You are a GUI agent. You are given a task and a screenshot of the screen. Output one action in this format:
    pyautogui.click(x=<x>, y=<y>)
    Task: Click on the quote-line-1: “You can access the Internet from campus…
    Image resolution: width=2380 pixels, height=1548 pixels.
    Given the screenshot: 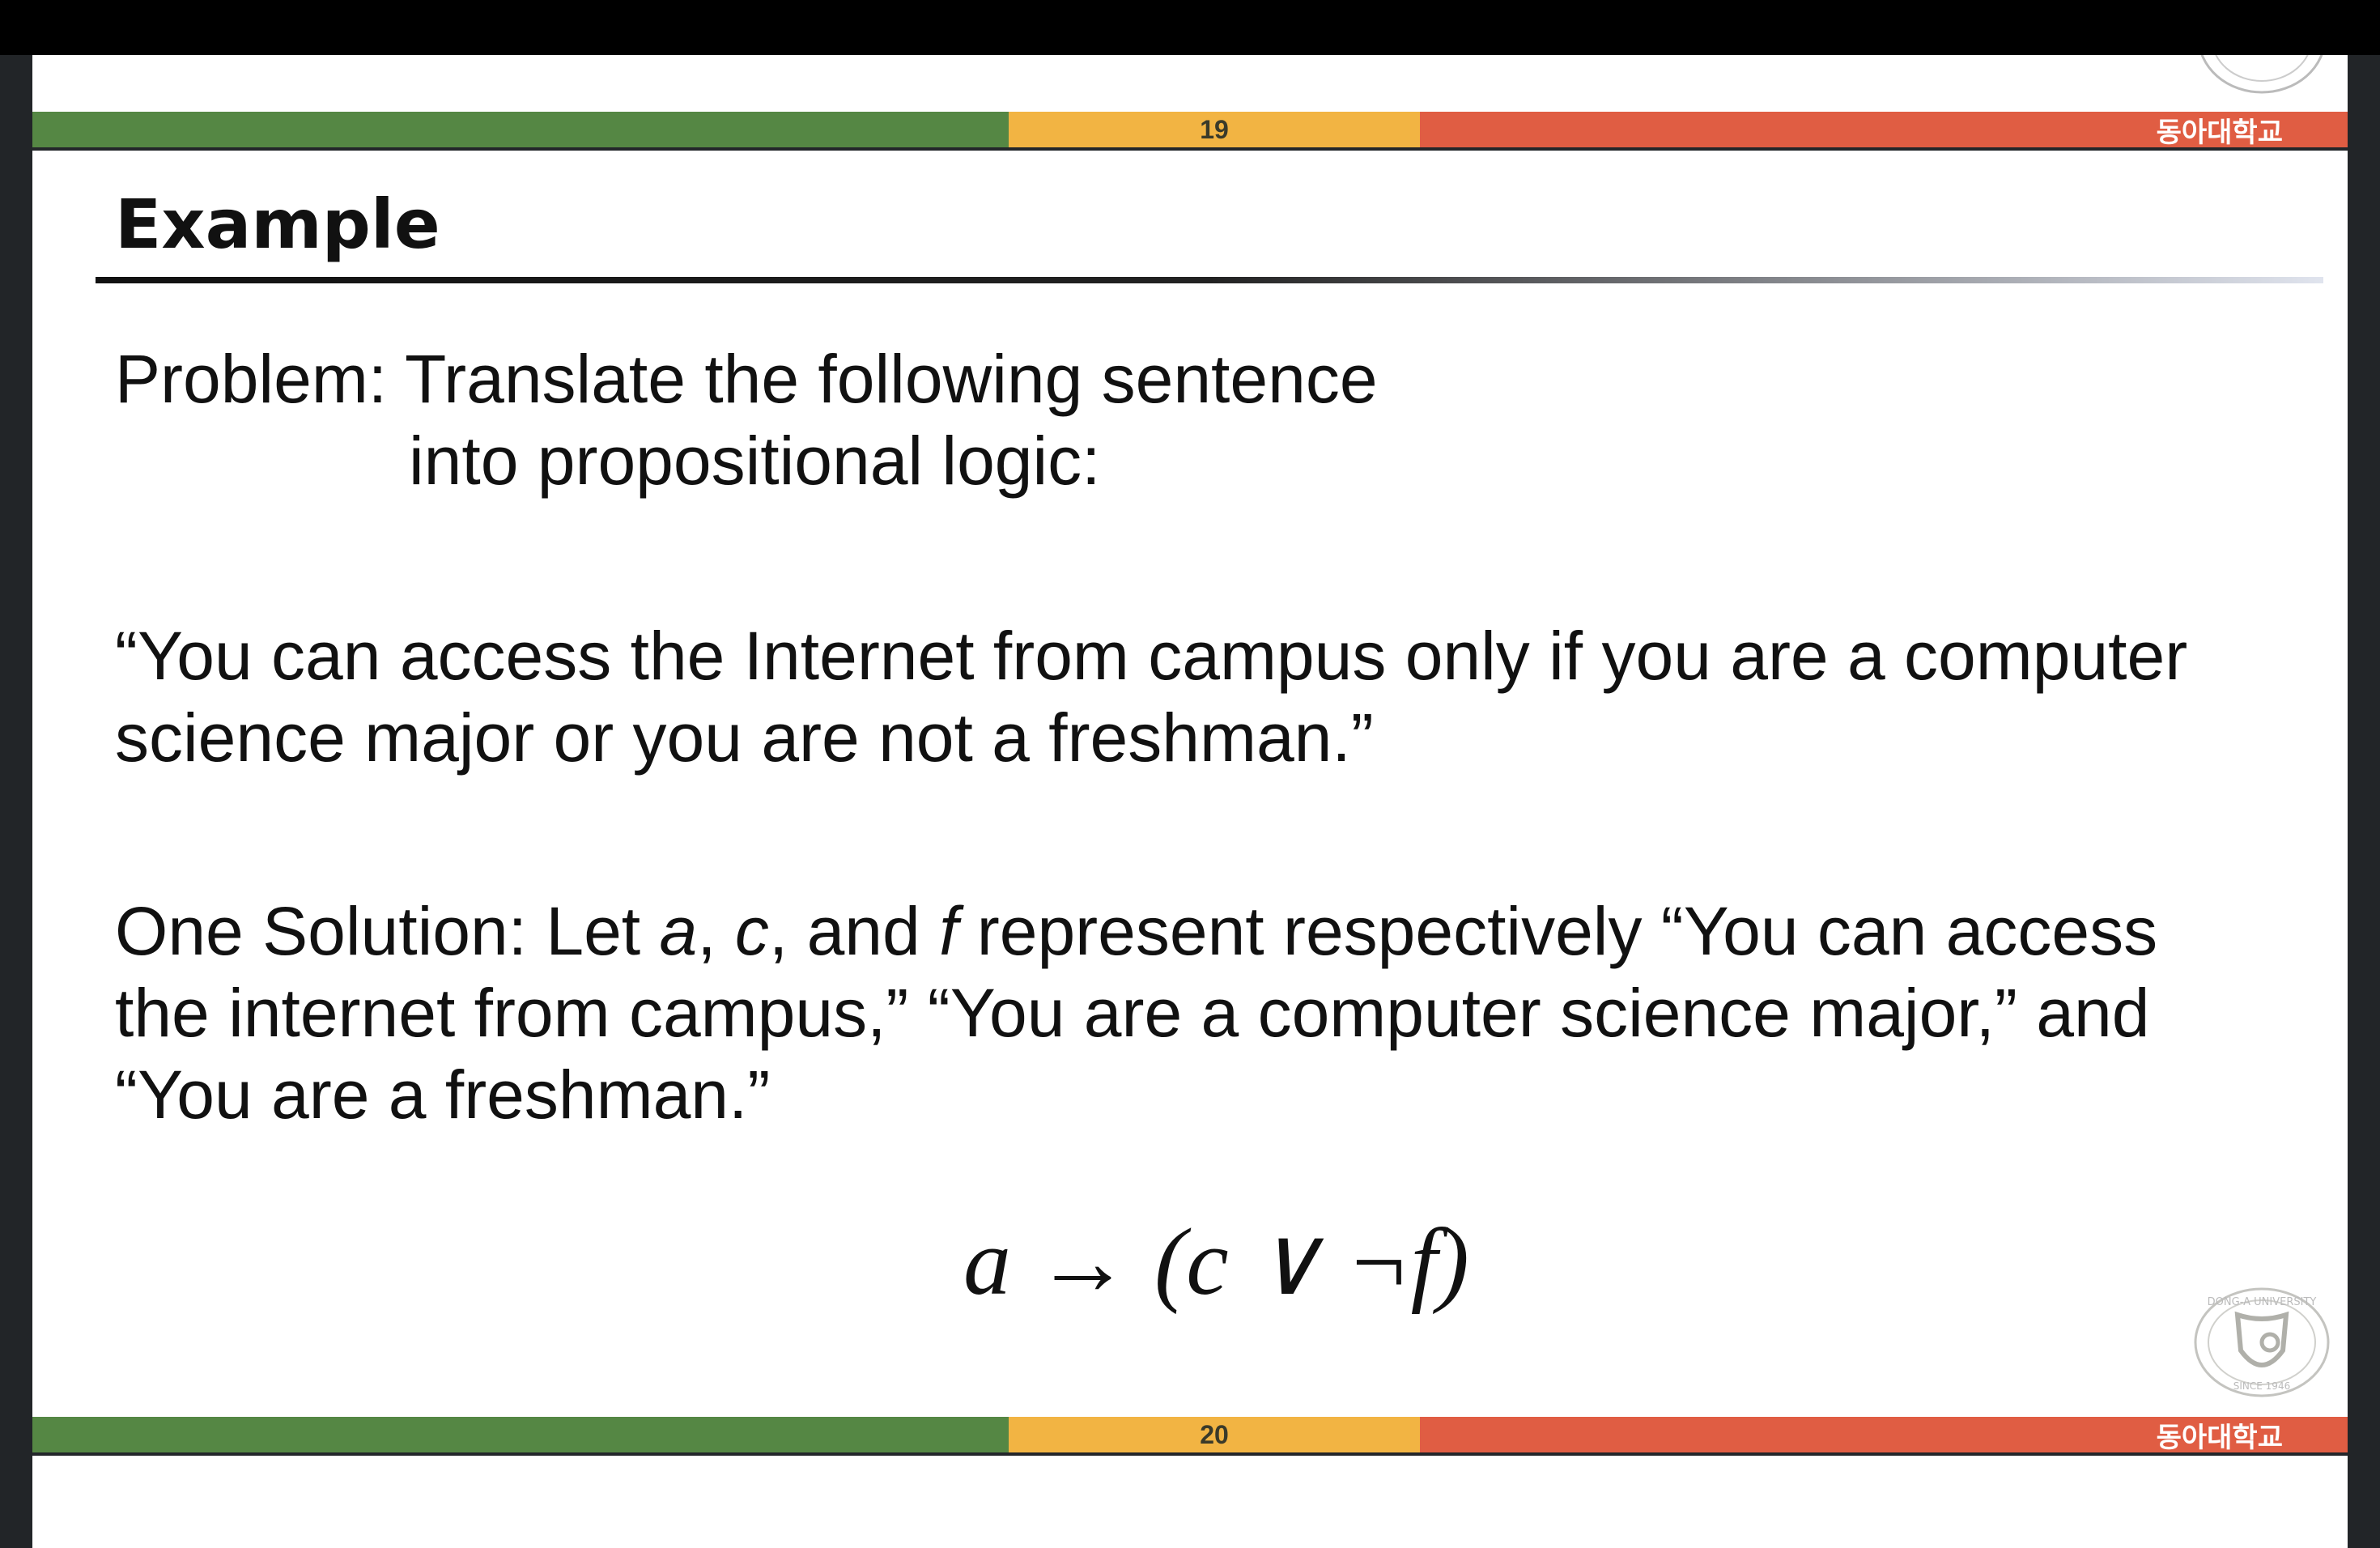 What is the action you would take?
    pyautogui.click(x=1151, y=656)
    